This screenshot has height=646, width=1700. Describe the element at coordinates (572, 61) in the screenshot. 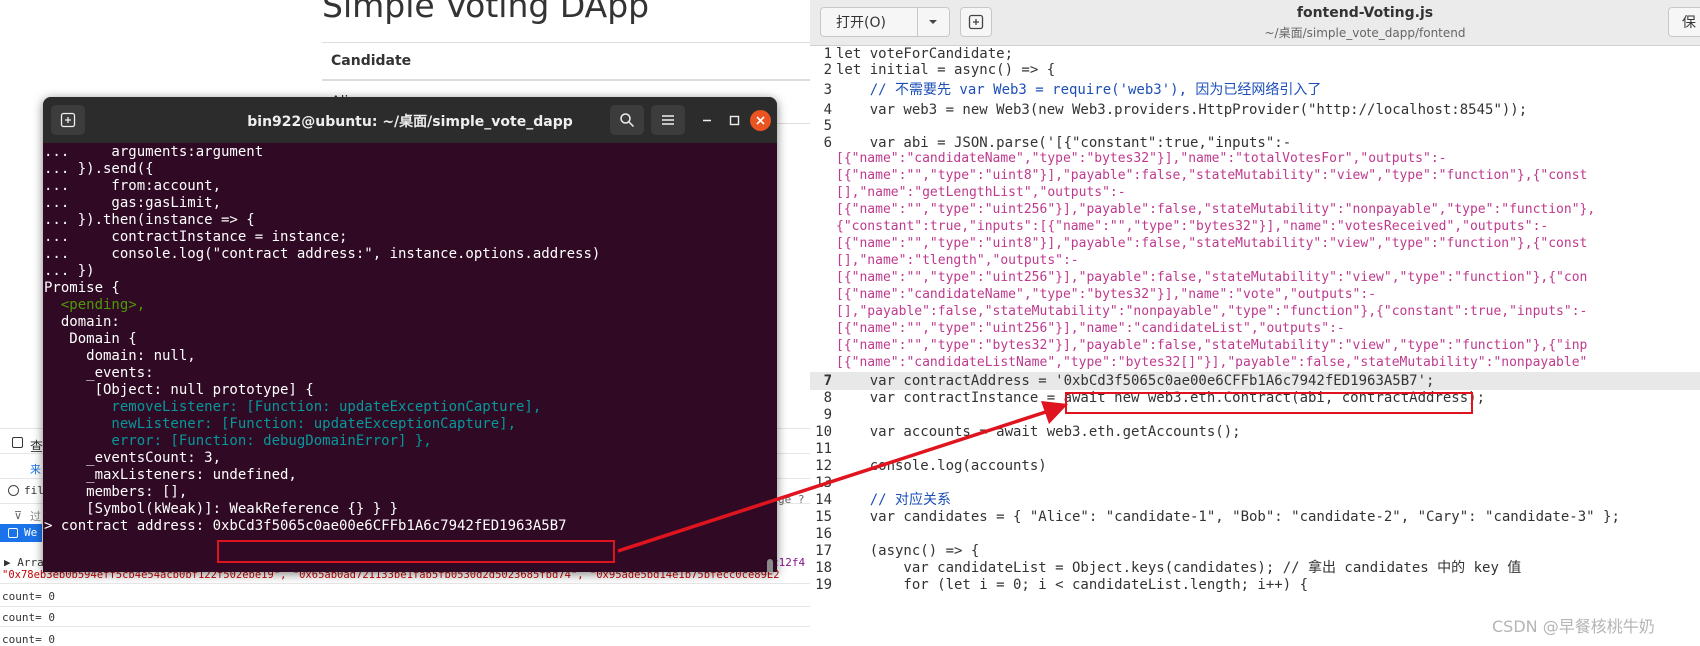

I see `table-header-candidate: Candidate` at that location.